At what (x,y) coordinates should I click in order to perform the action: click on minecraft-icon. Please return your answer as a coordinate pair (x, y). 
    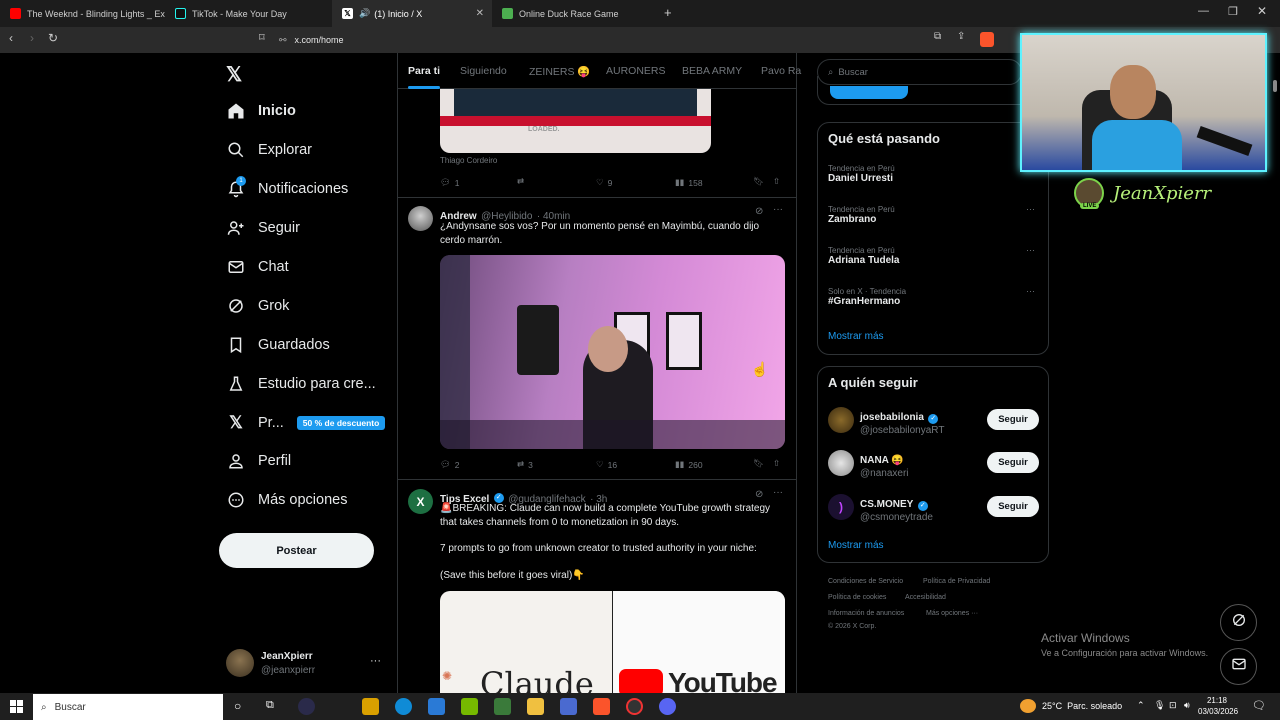
    Looking at the image, I should click on (502, 706).